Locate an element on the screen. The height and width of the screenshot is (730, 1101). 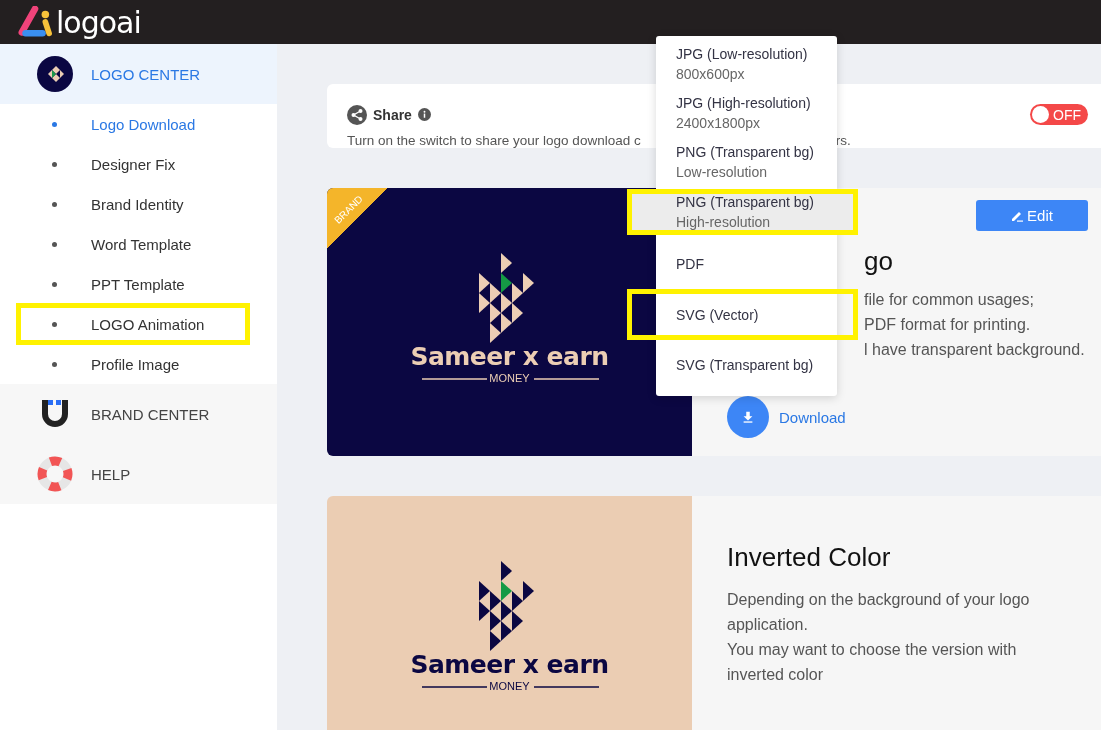
sidebar-section: BRAND CENTER is located at coordinates (138, 414).